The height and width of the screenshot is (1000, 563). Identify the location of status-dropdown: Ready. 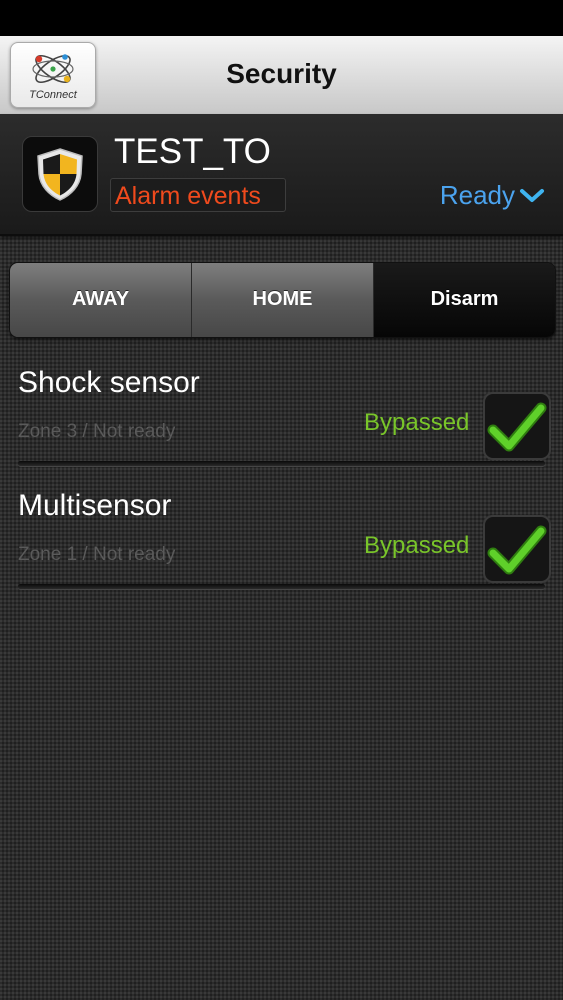
(492, 195).